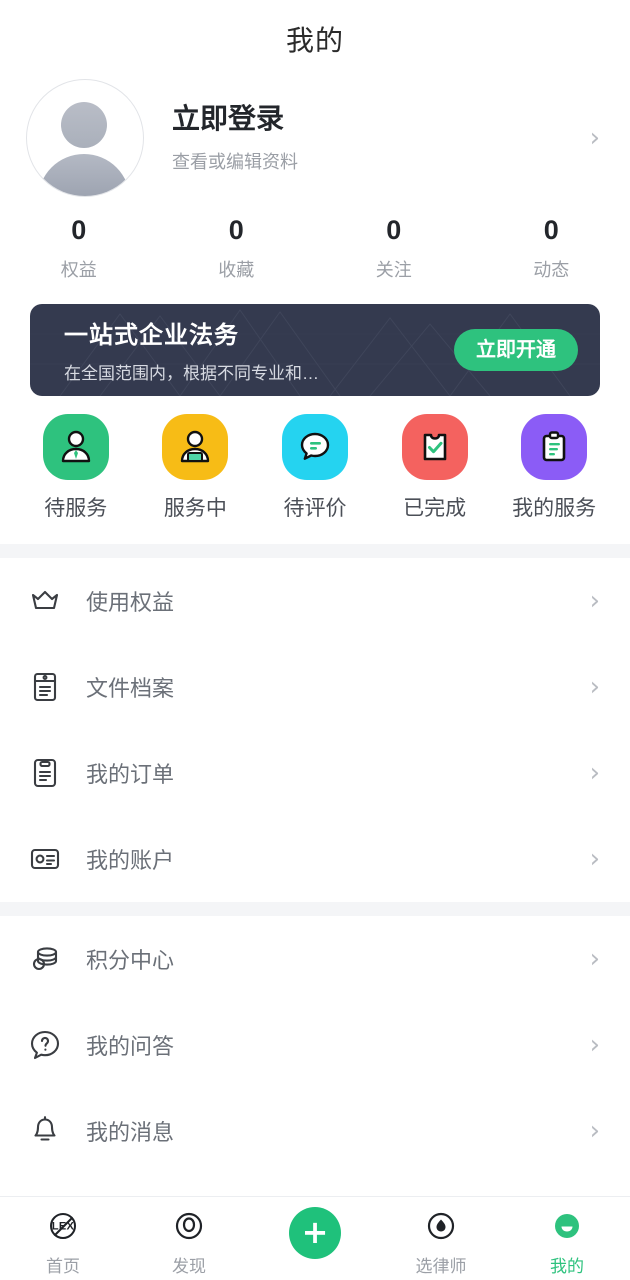 The width and height of the screenshot is (630, 1280). Describe the element at coordinates (45, 601) in the screenshot. I see `crown-icon` at that location.